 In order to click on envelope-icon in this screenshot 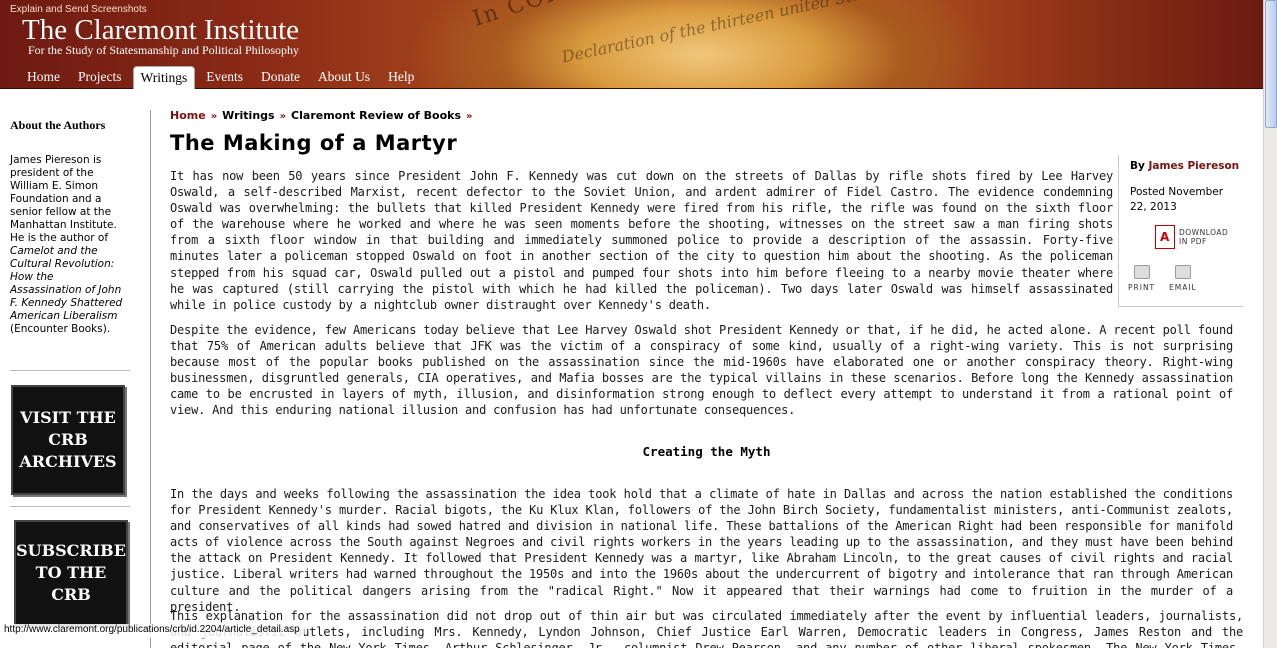, I will do `click(1182, 272)`.